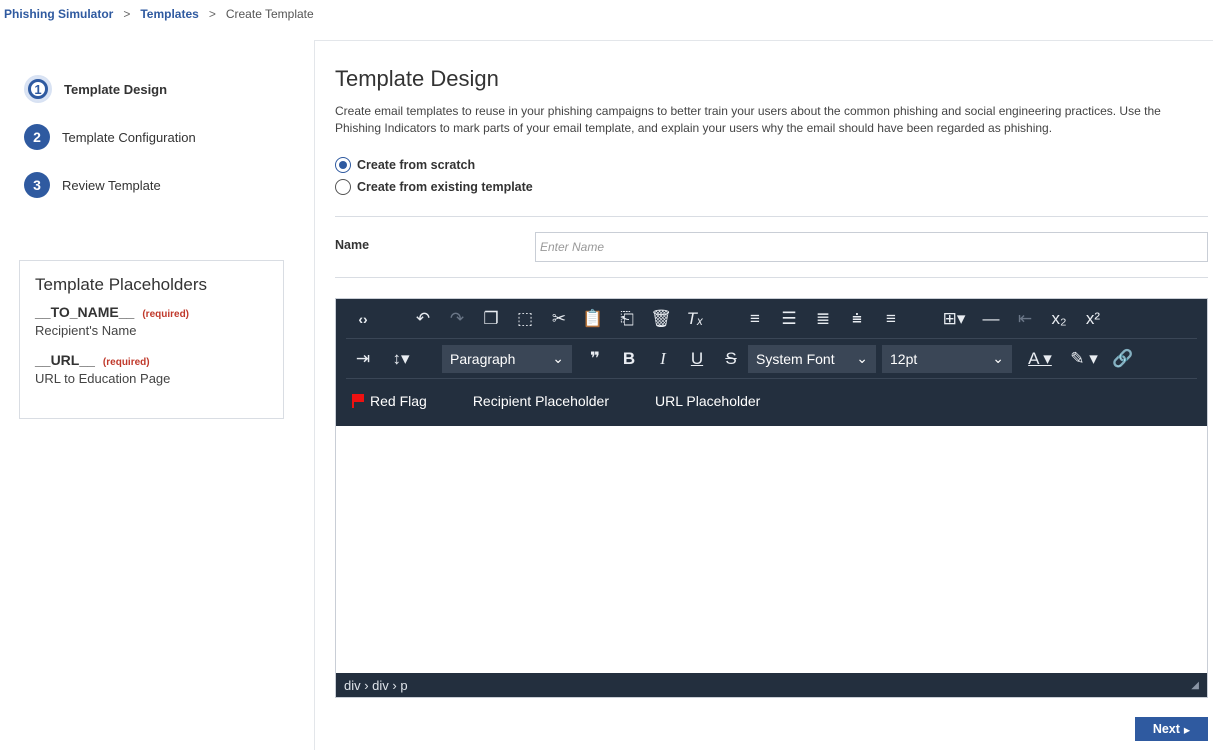  What do you see at coordinates (795, 358) in the screenshot?
I see `font-family-value: System Font` at bounding box center [795, 358].